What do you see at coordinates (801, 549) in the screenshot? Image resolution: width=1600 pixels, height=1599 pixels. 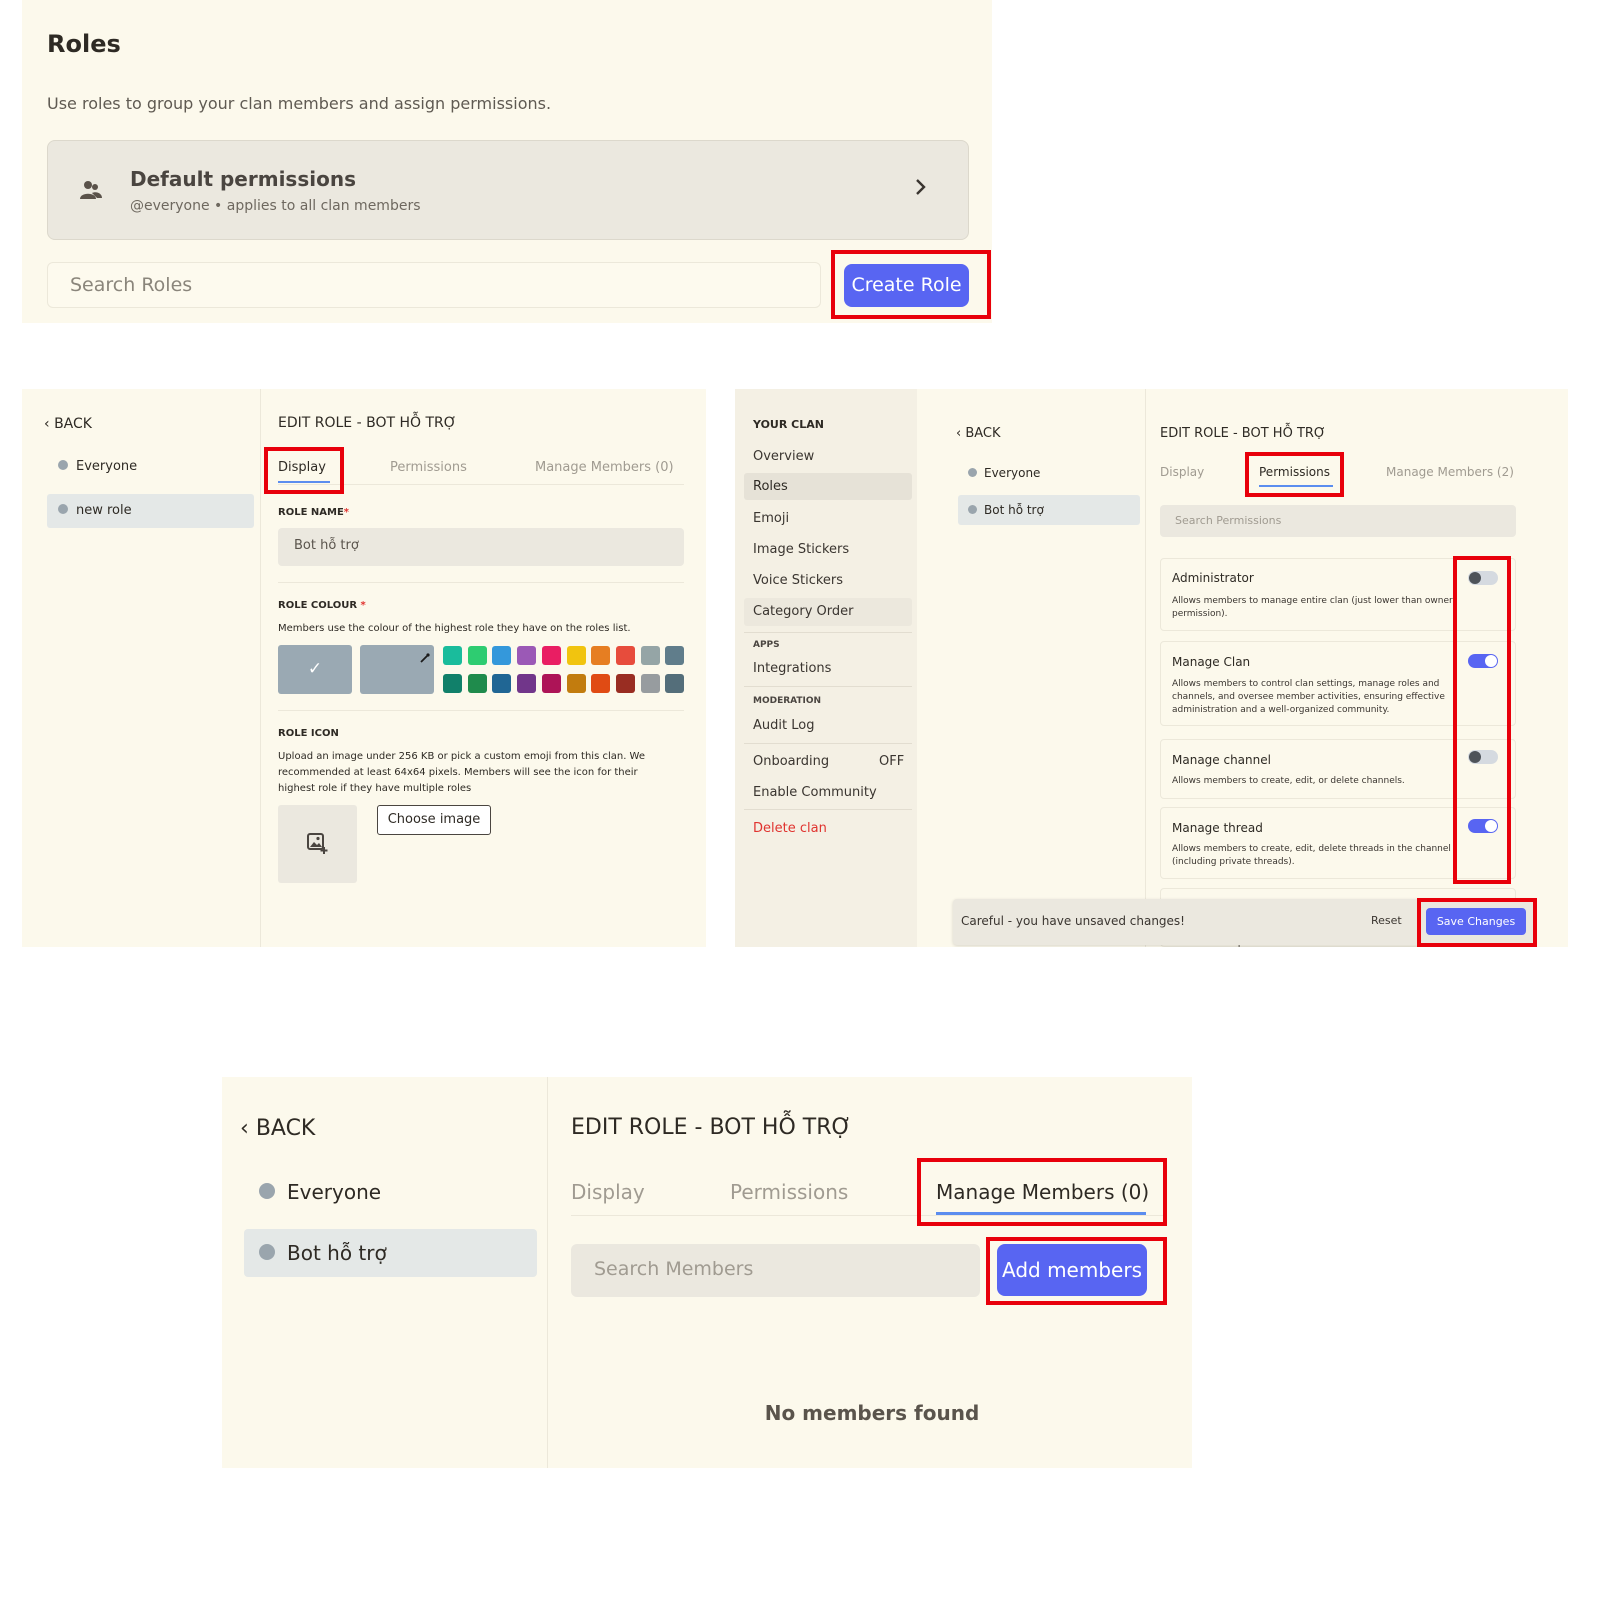 I see `sidebar-item-image-stickers: Image Stickers` at bounding box center [801, 549].